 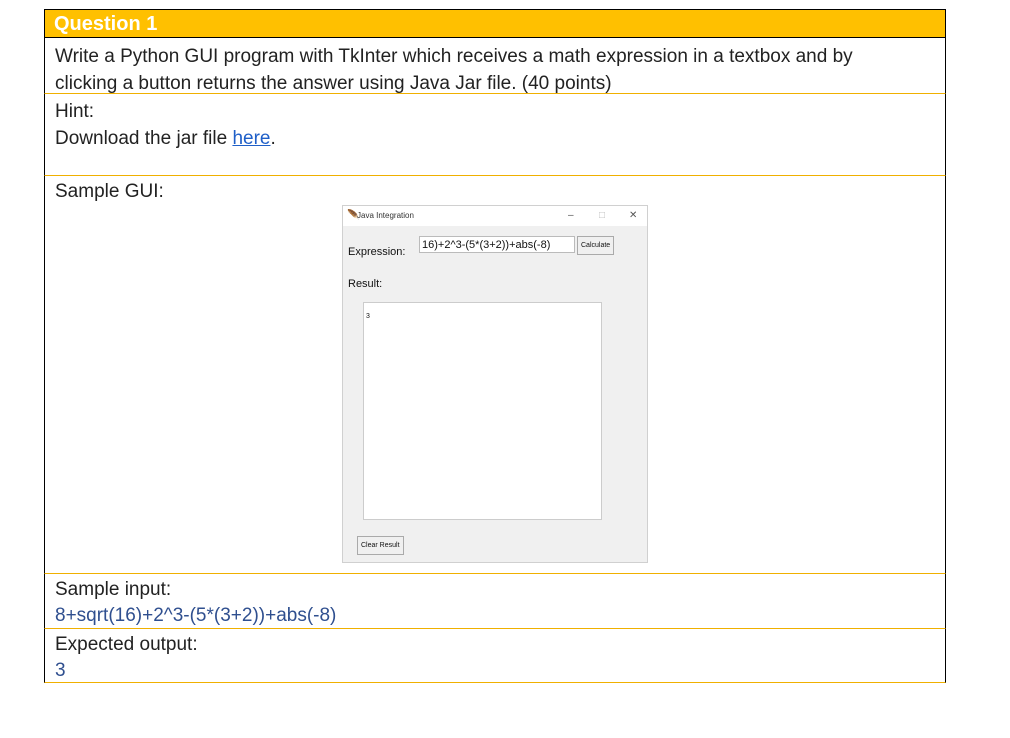 What do you see at coordinates (380, 545) in the screenshot?
I see `clear-result-button: Clear Result` at bounding box center [380, 545].